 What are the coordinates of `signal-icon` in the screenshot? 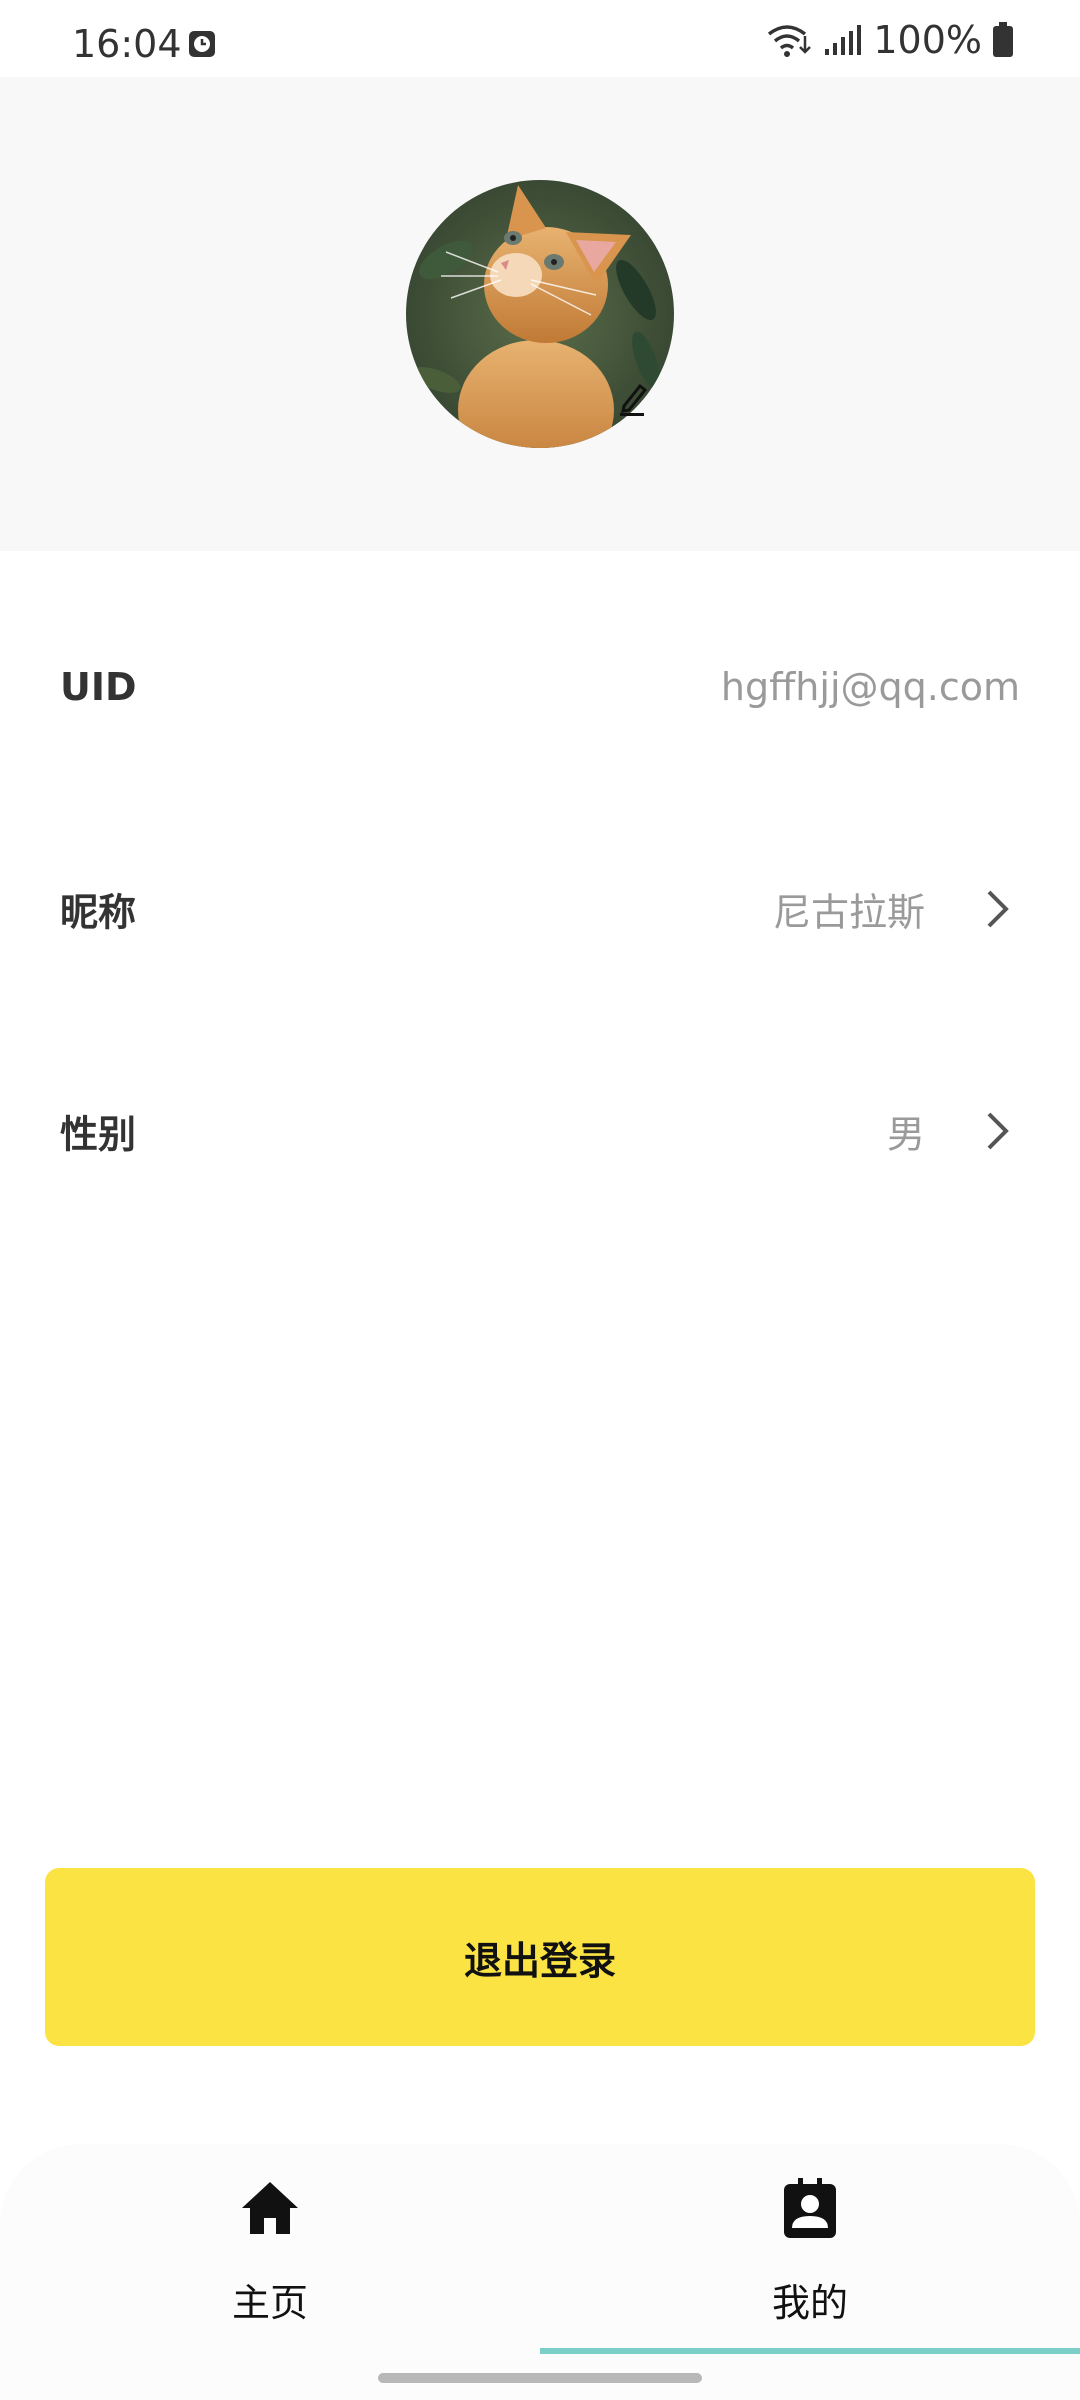 It's located at (843, 40).